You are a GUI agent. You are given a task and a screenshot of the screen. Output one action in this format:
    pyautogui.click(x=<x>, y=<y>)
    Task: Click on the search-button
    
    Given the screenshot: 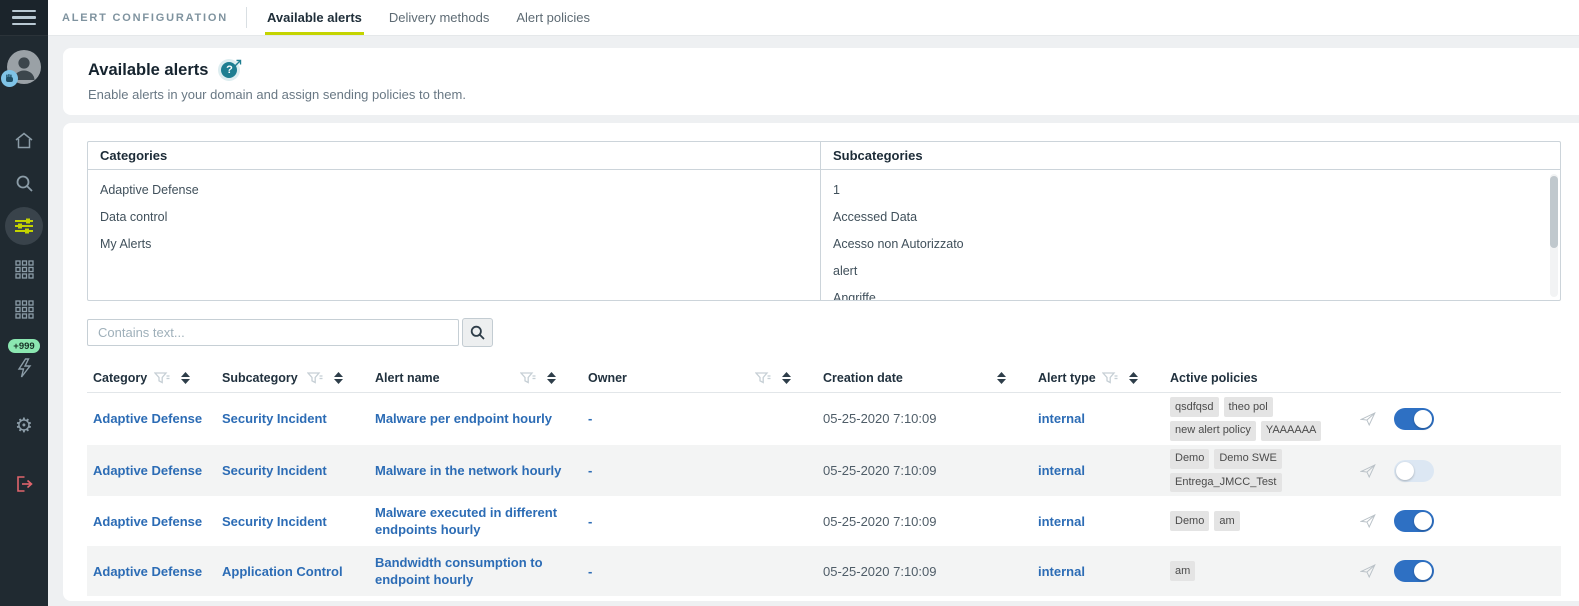 What is the action you would take?
    pyautogui.click(x=477, y=332)
    